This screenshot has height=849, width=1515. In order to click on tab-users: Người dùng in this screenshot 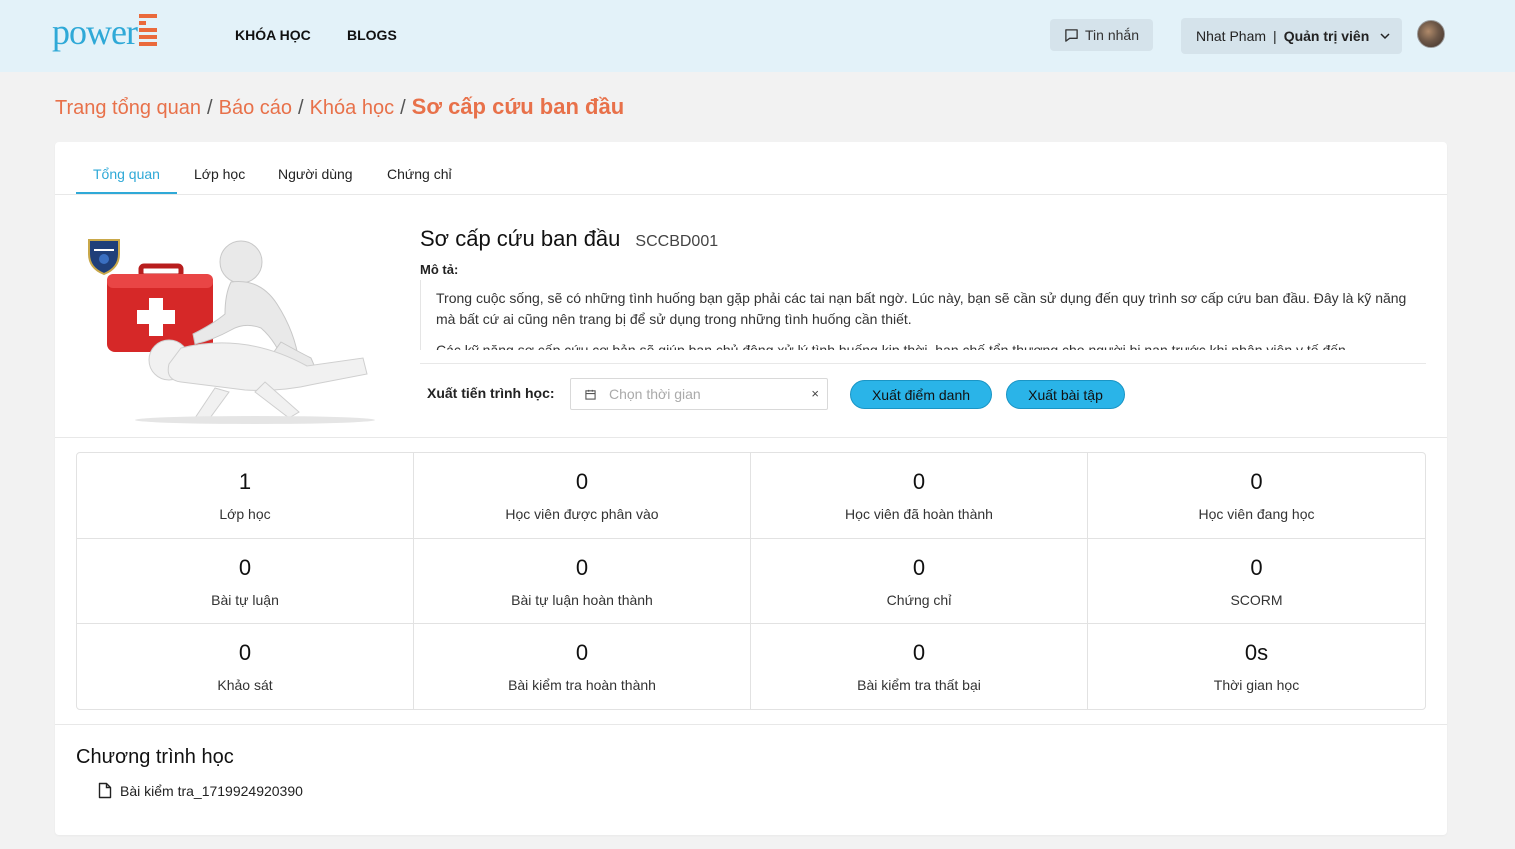, I will do `click(315, 174)`.